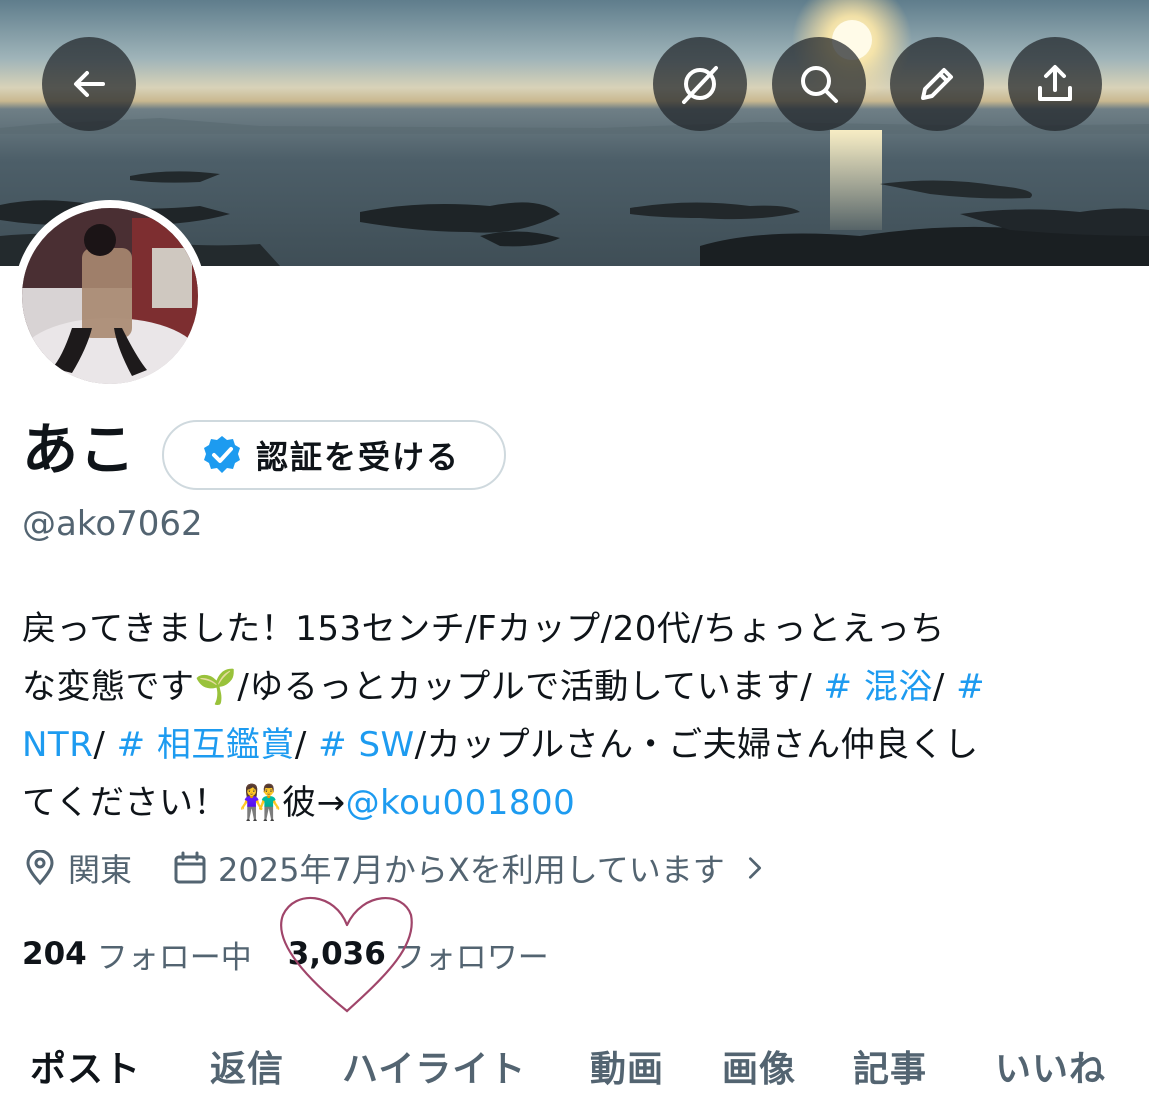  I want to click on tab-6: いいね, so click(1050, 1066).